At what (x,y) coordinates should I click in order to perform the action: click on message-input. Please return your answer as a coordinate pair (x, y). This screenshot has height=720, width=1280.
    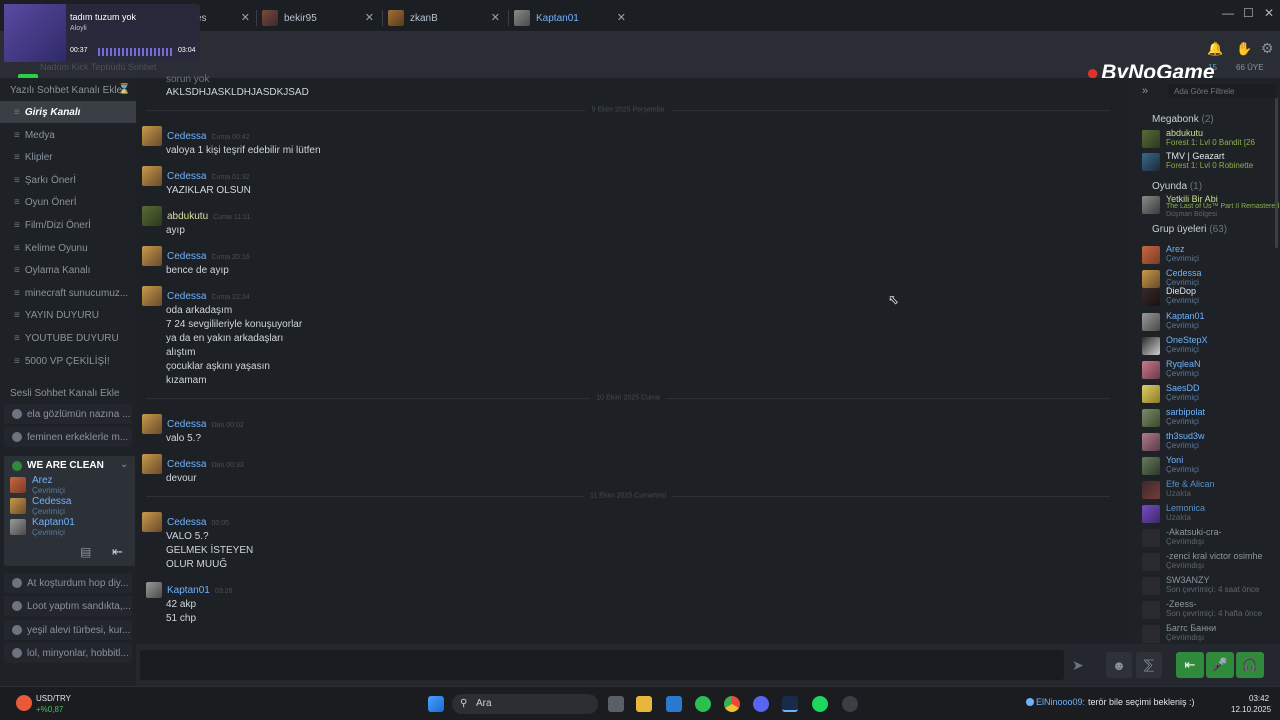
    Looking at the image, I should click on (602, 665).